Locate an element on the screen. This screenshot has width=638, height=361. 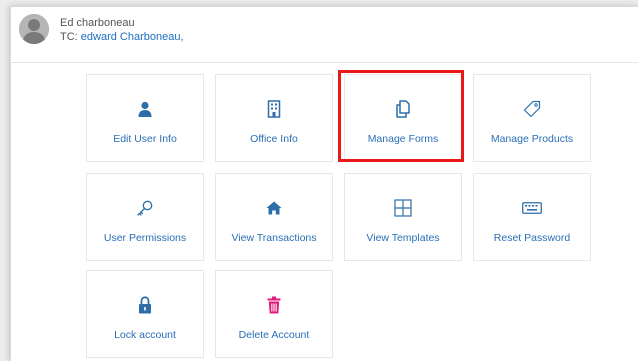
tile-label: Reset Password is located at coordinates (532, 238).